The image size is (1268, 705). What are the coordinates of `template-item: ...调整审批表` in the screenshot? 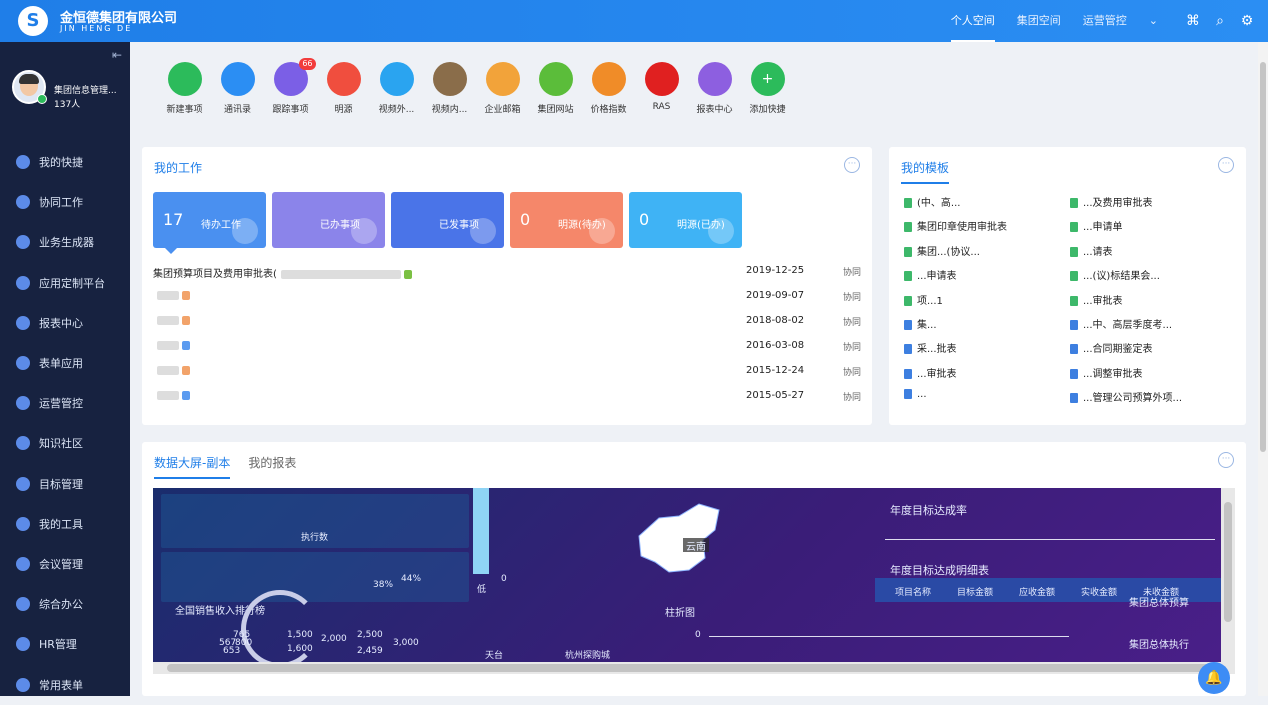 It's located at (1147, 372).